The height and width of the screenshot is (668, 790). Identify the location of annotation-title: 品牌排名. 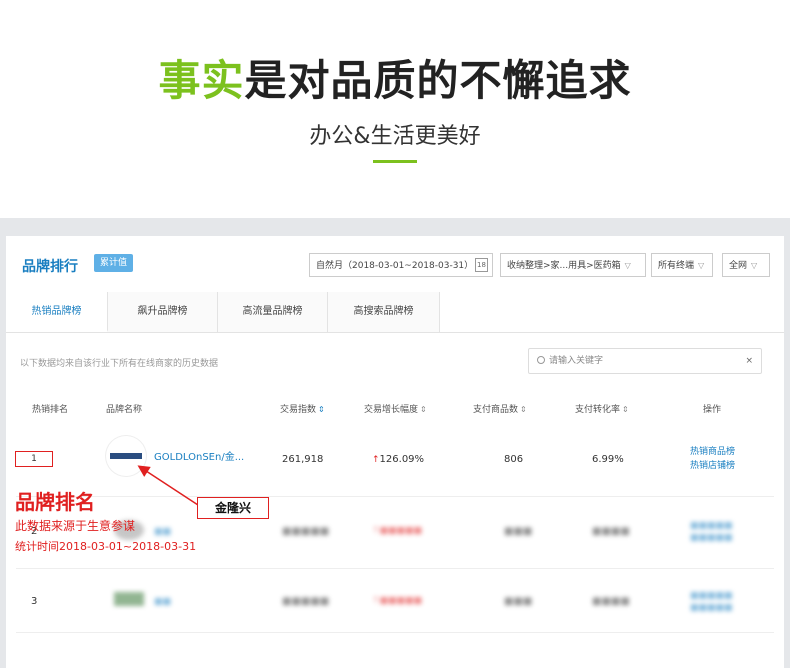
(55, 502).